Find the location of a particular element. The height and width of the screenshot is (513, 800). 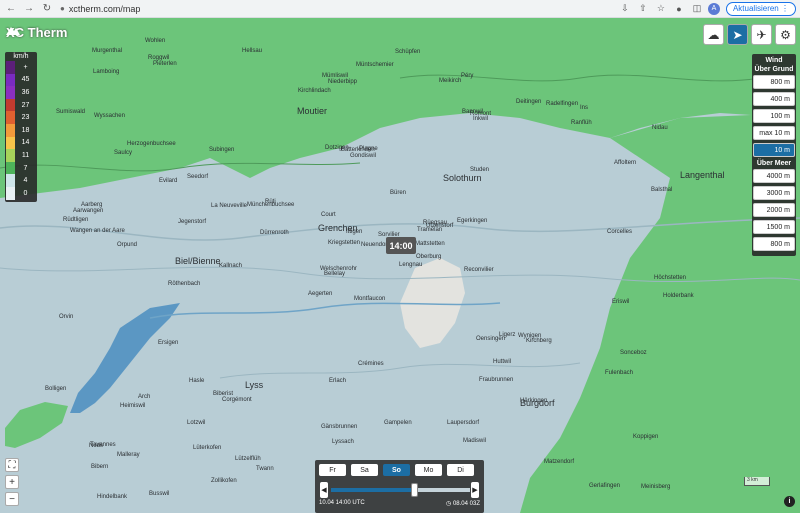

time-slider-track is located at coordinates (400, 490).